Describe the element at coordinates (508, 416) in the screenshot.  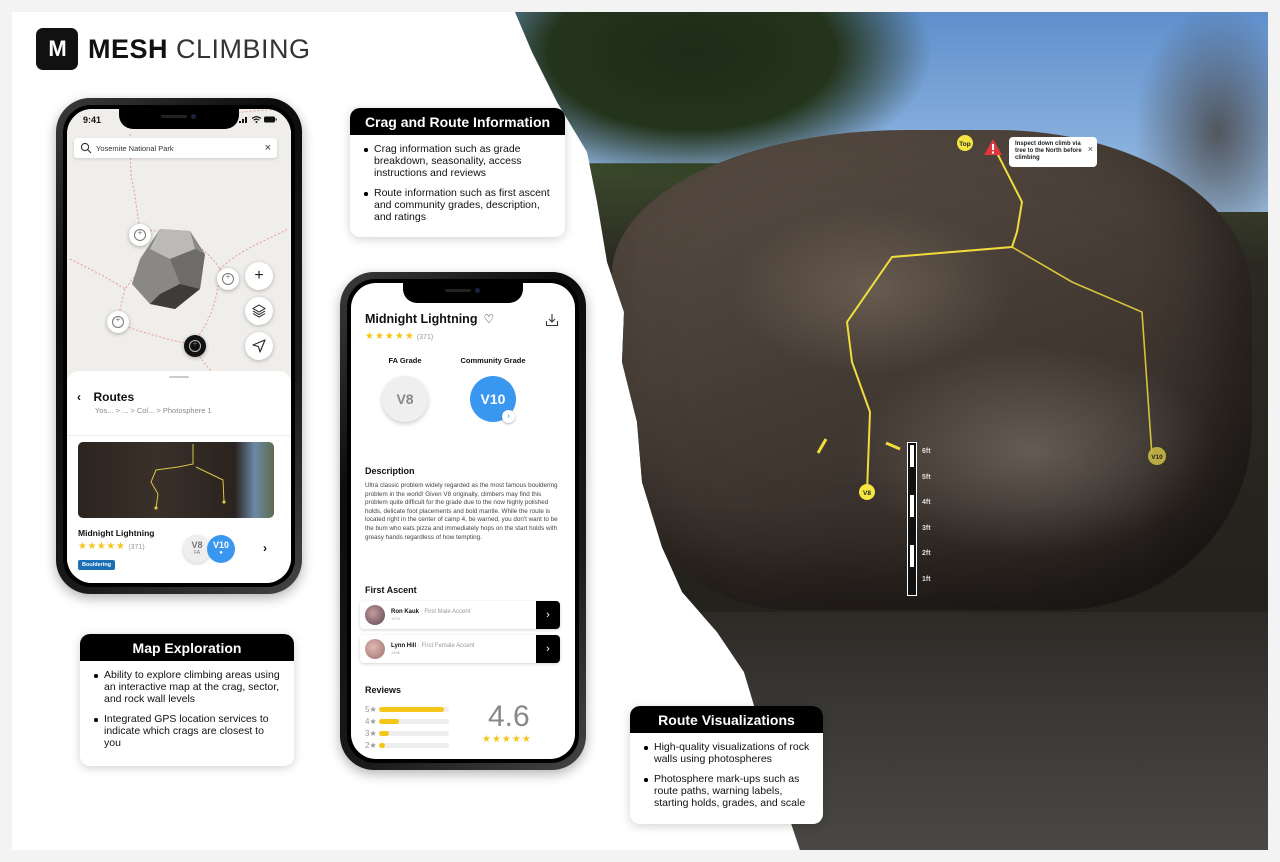
I see `community-grade-chevron-icon: ›` at that location.